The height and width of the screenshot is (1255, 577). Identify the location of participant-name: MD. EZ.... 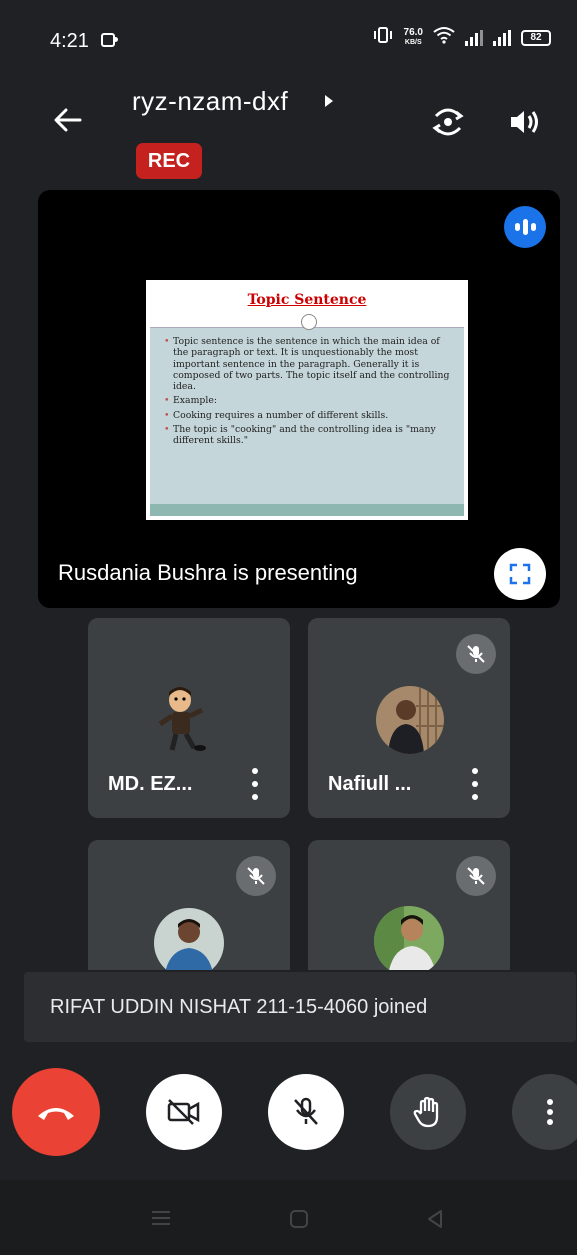
(150, 784).